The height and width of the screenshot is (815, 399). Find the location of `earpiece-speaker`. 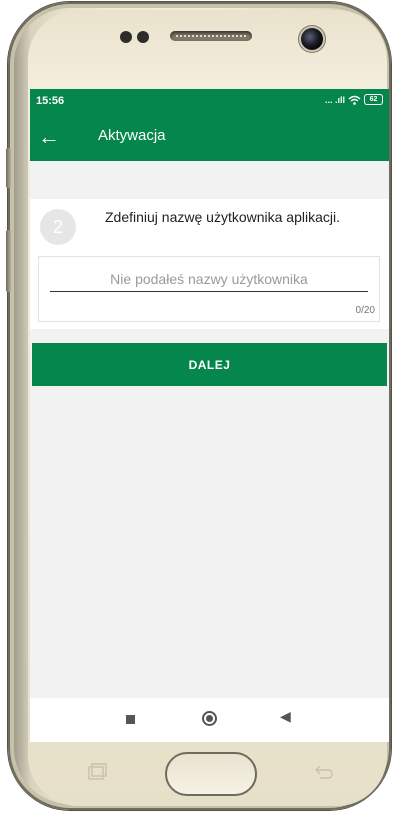

earpiece-speaker is located at coordinates (211, 36).